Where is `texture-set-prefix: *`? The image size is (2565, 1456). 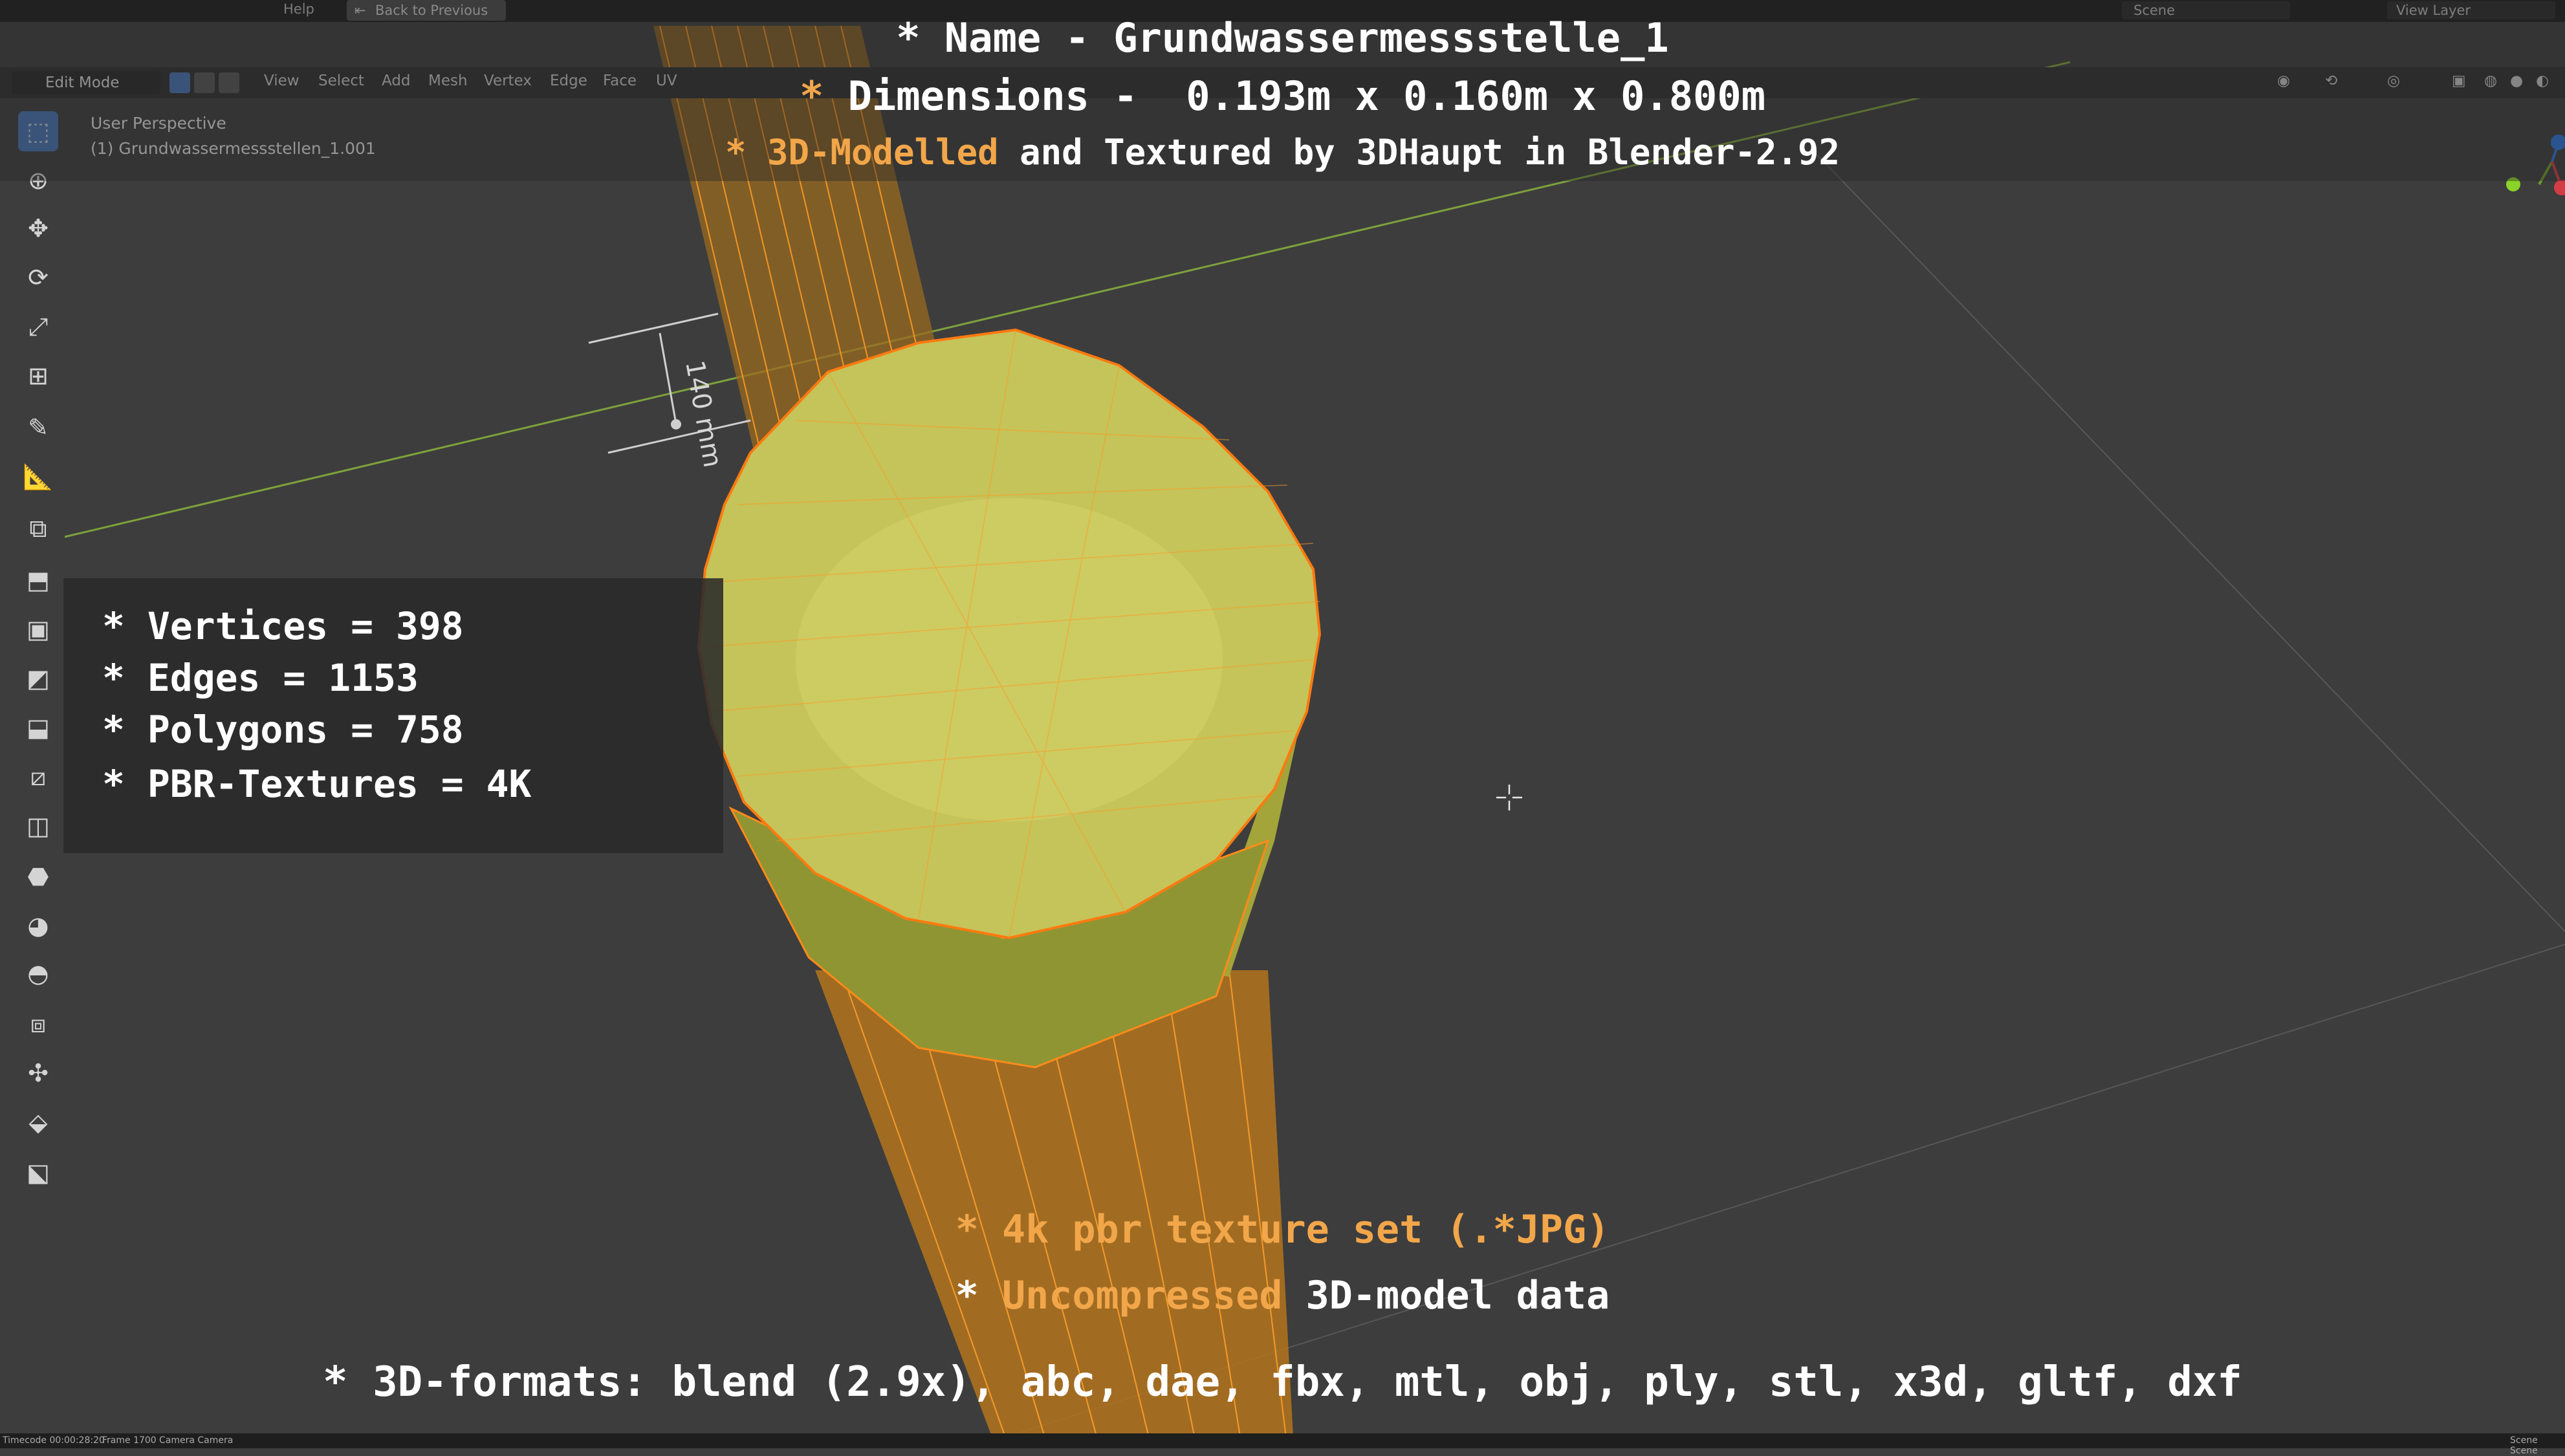
texture-set-prefix: * is located at coordinates (979, 1229).